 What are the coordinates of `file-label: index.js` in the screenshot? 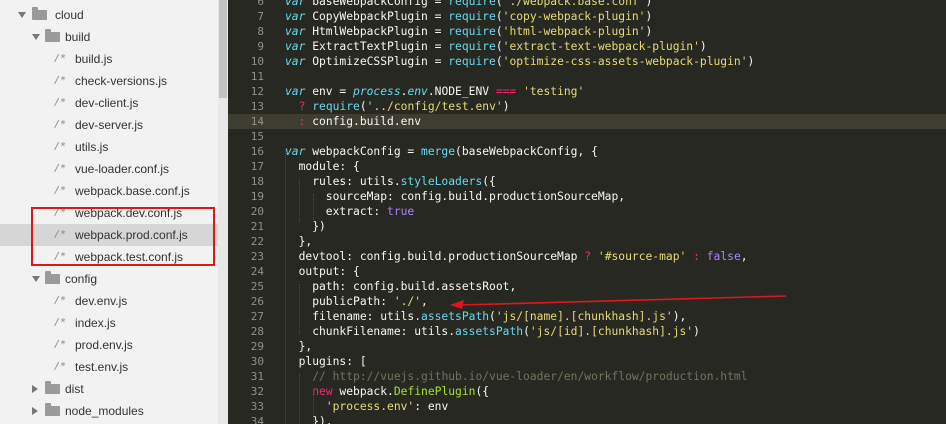 It's located at (95, 323).